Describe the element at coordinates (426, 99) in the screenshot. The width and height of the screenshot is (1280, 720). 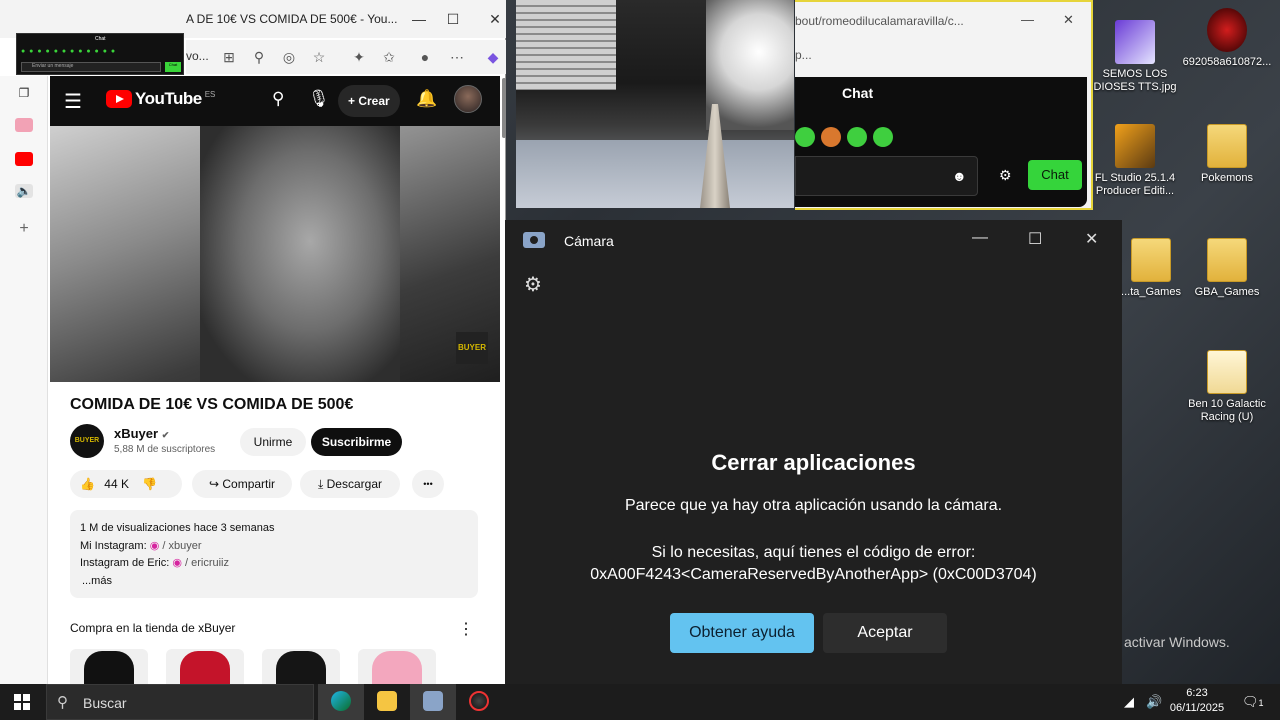
I see `notifications-bell-icon: 🔔` at that location.